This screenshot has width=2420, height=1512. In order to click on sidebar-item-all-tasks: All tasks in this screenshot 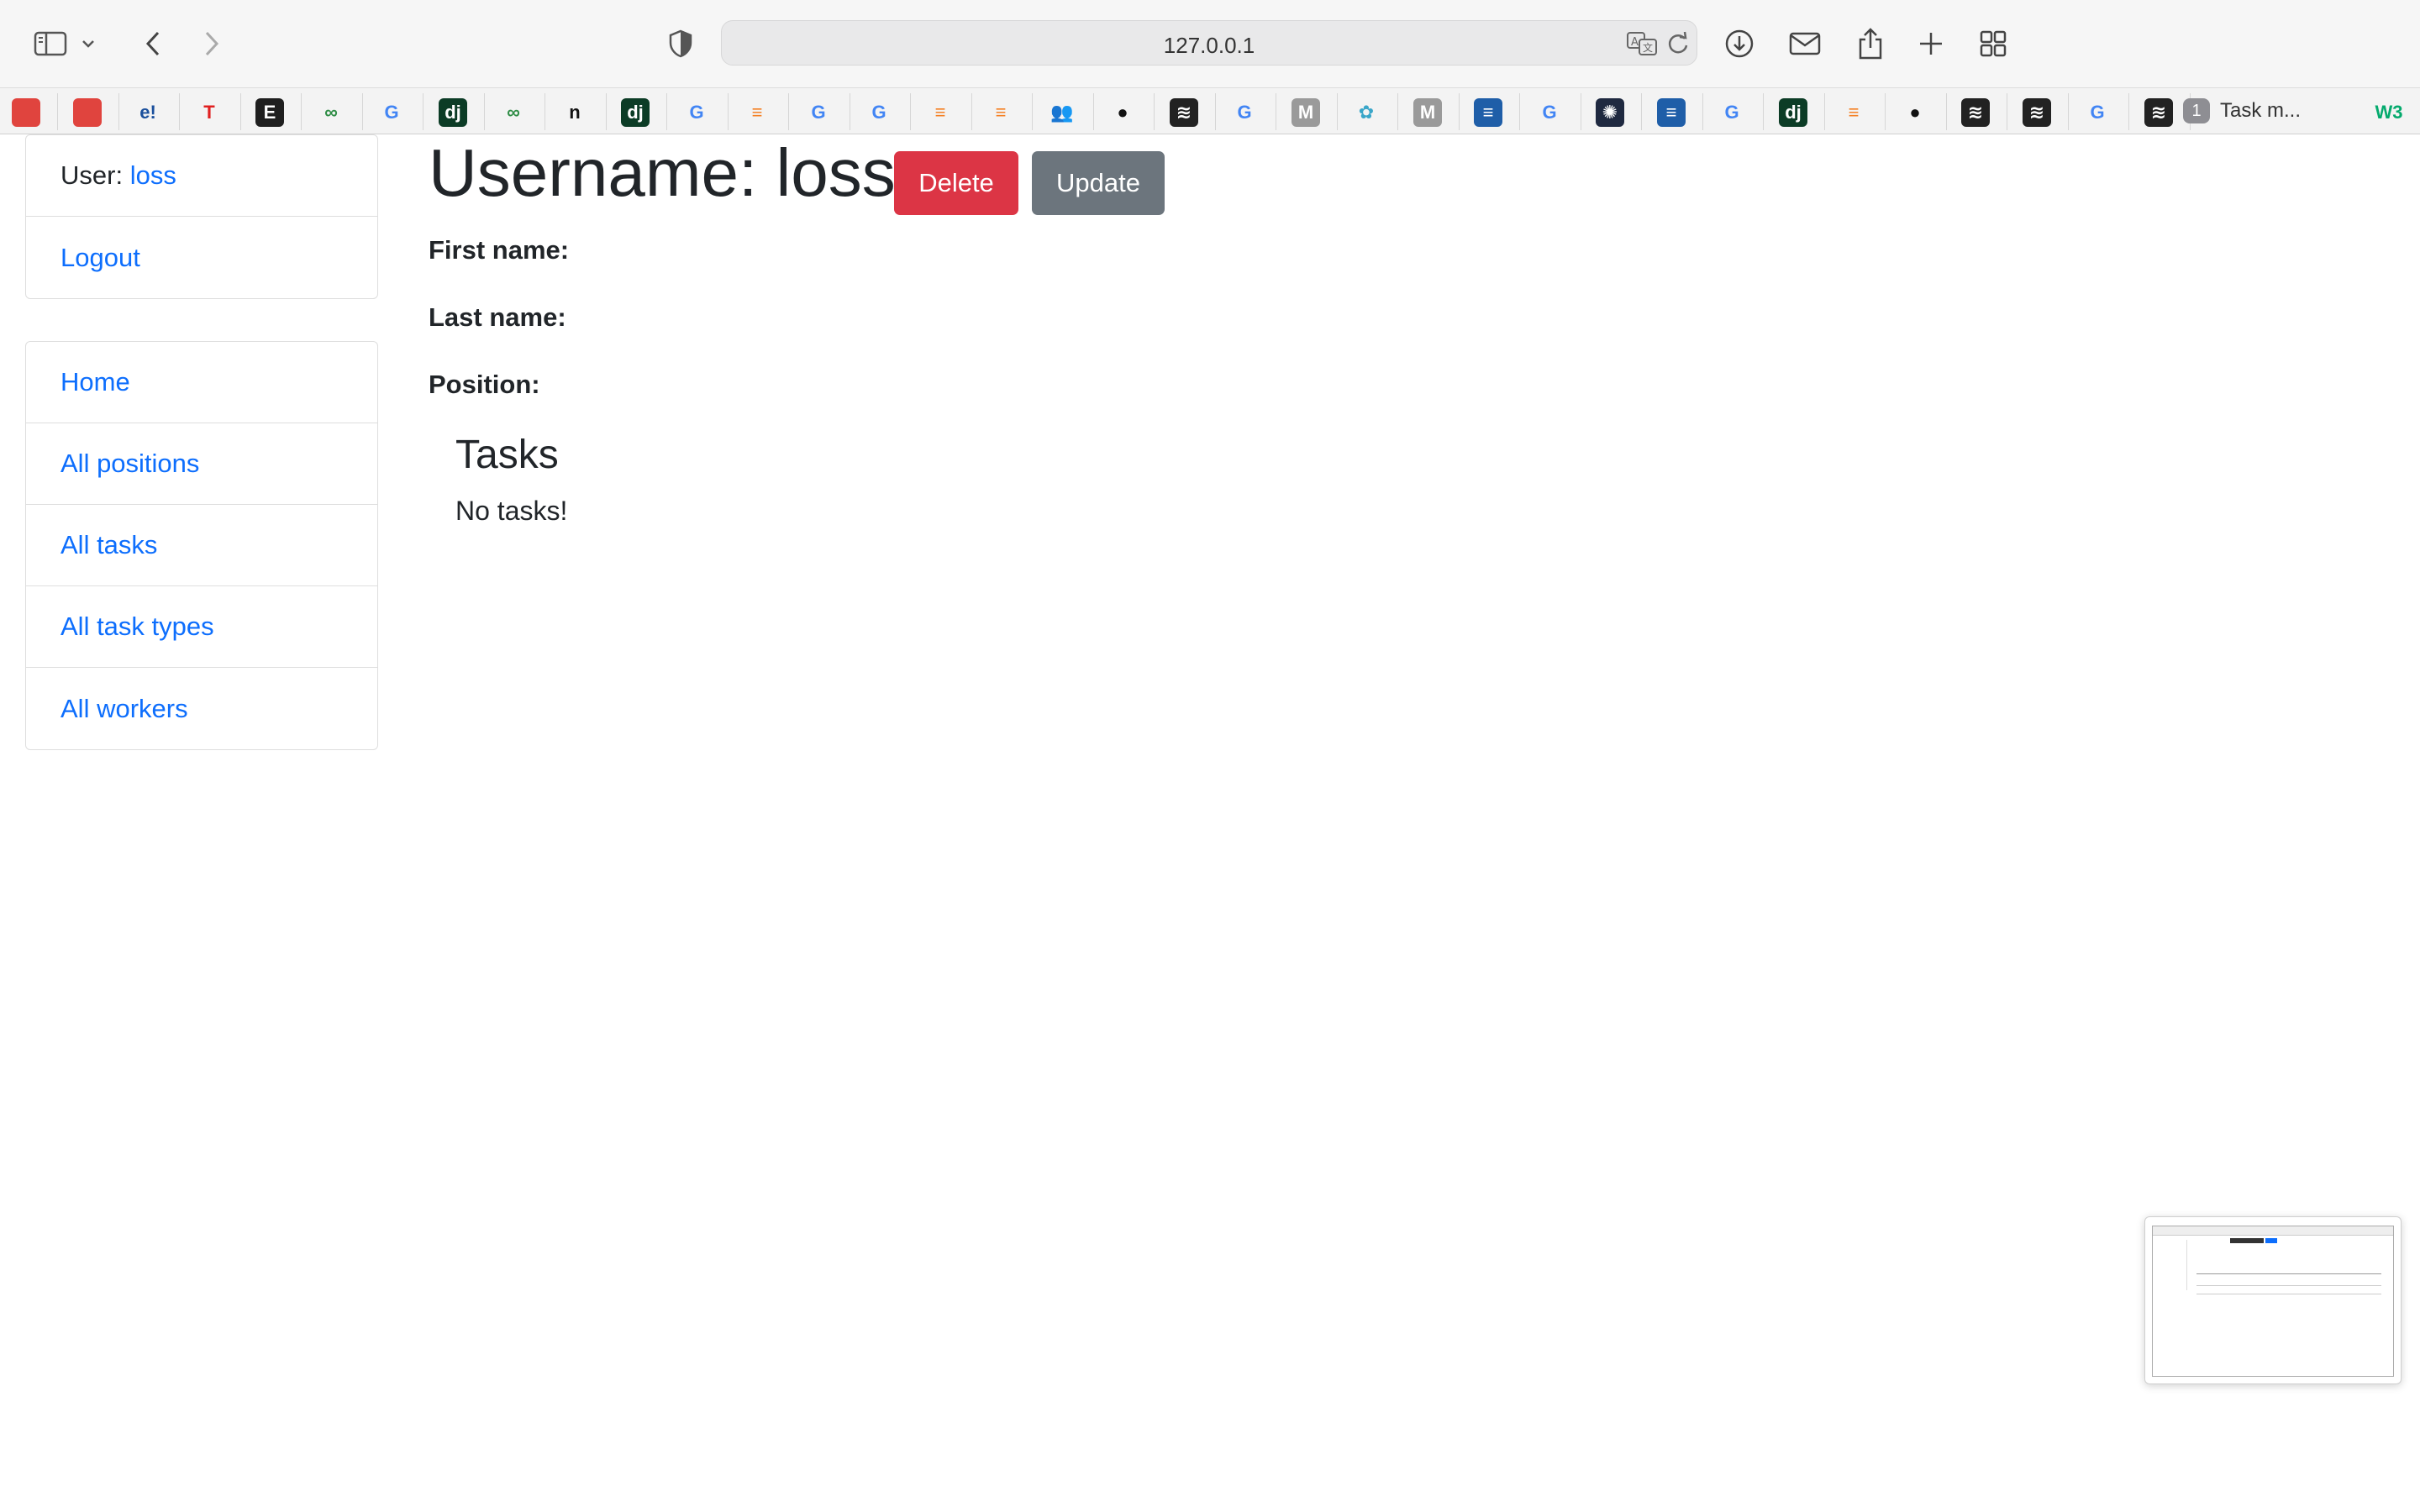, I will do `click(202, 545)`.